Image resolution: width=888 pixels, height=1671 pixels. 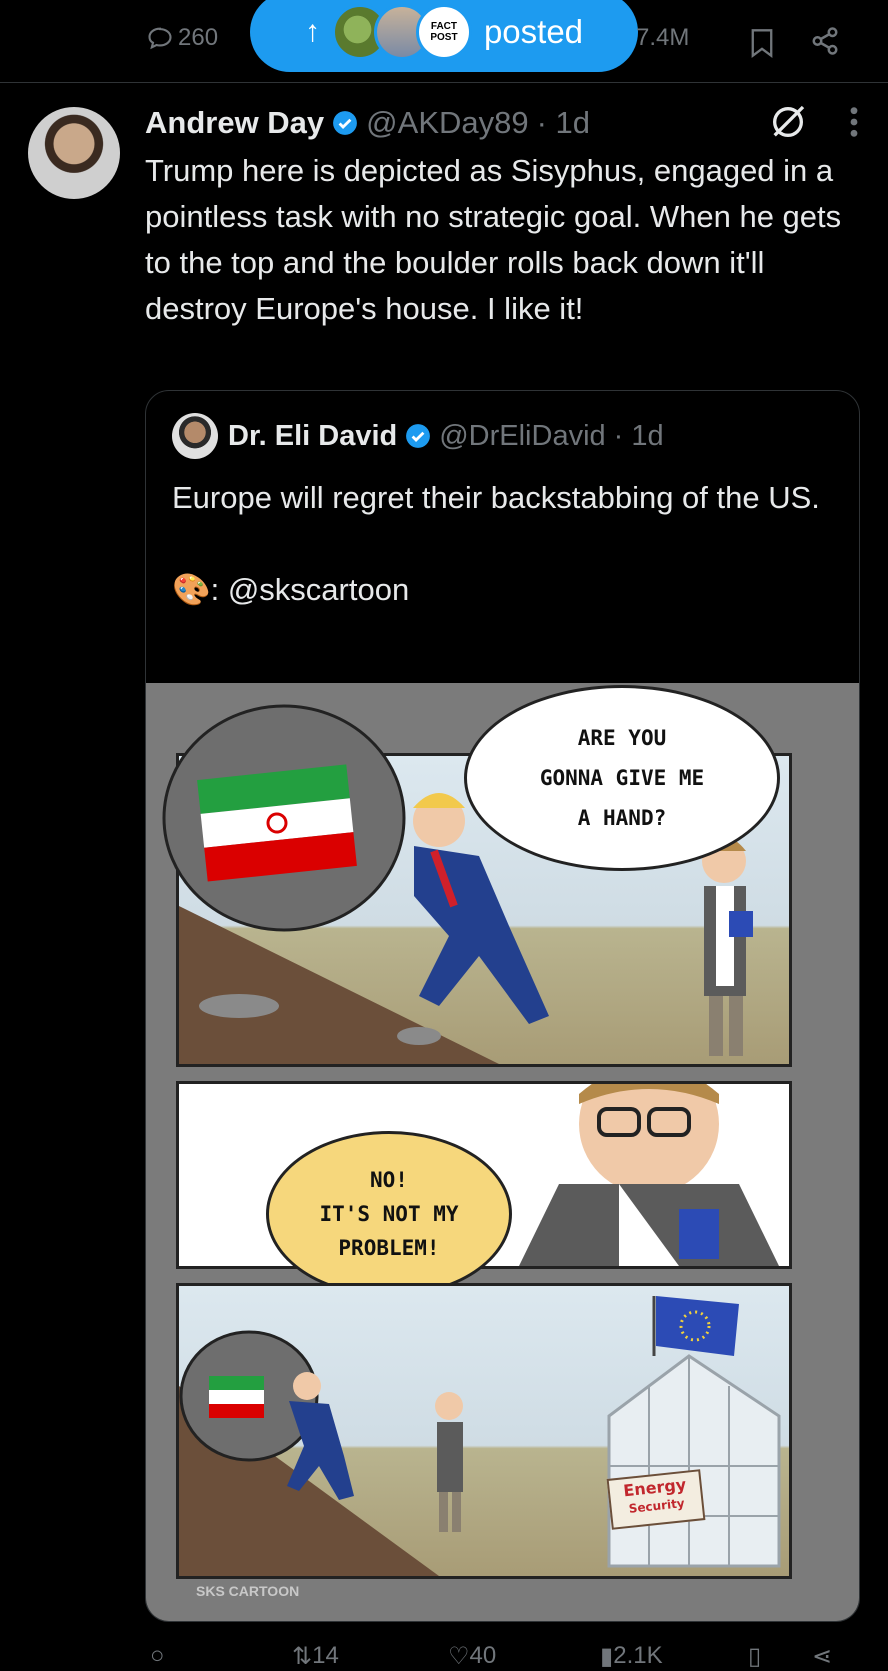 I want to click on quote-credit: 🎨: @skscartoon, so click(x=502, y=590).